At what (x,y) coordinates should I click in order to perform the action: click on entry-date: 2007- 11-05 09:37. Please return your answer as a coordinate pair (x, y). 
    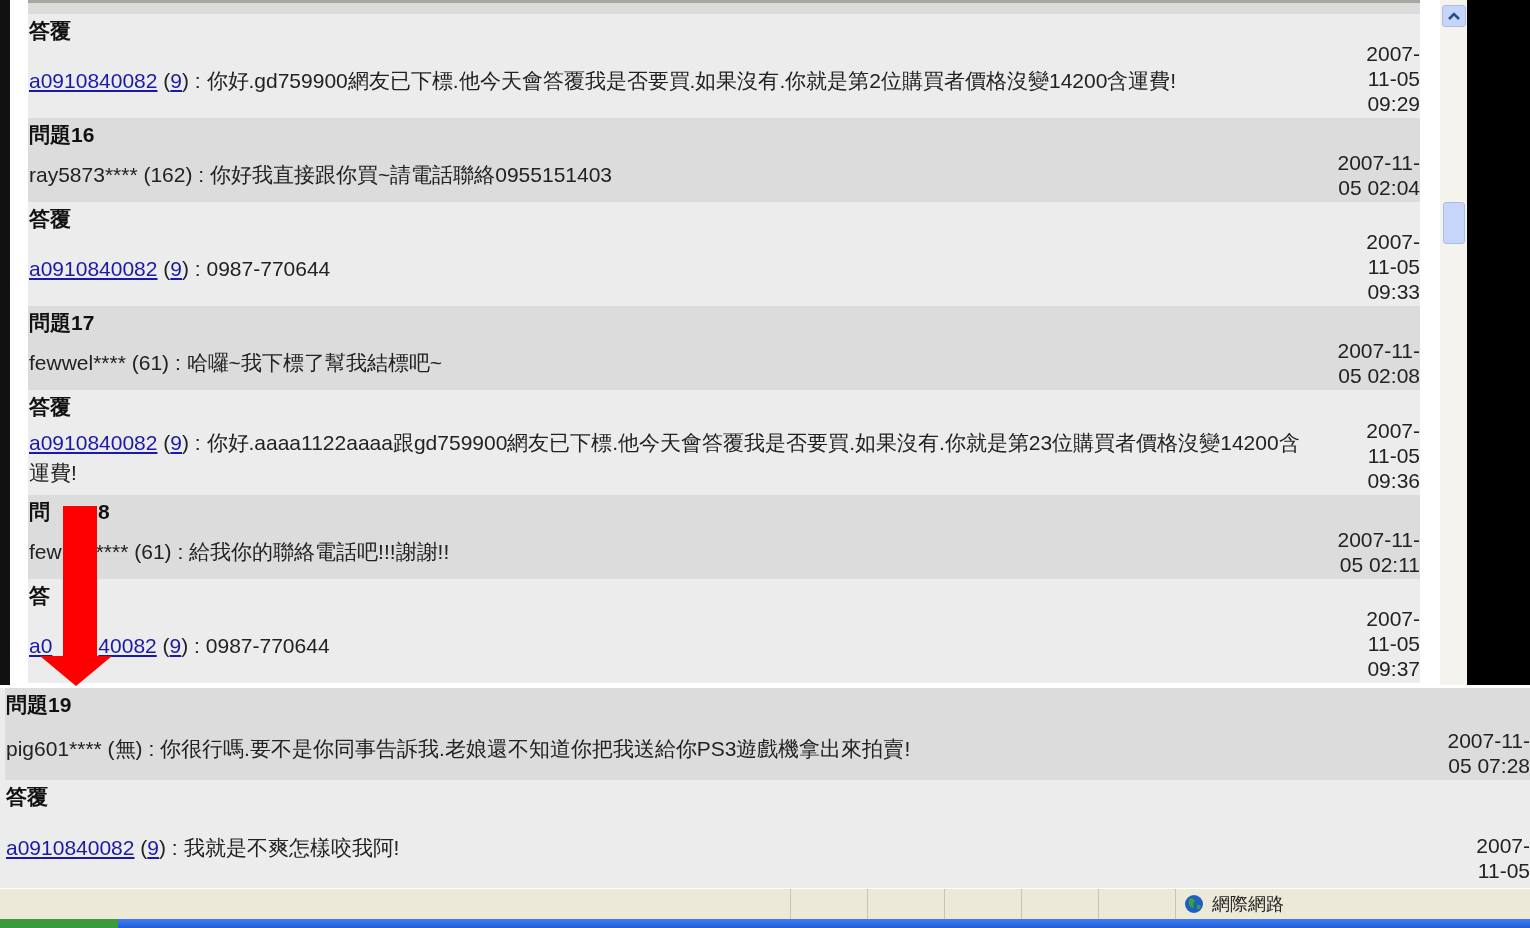
    Looking at the image, I should click on (1392, 644).